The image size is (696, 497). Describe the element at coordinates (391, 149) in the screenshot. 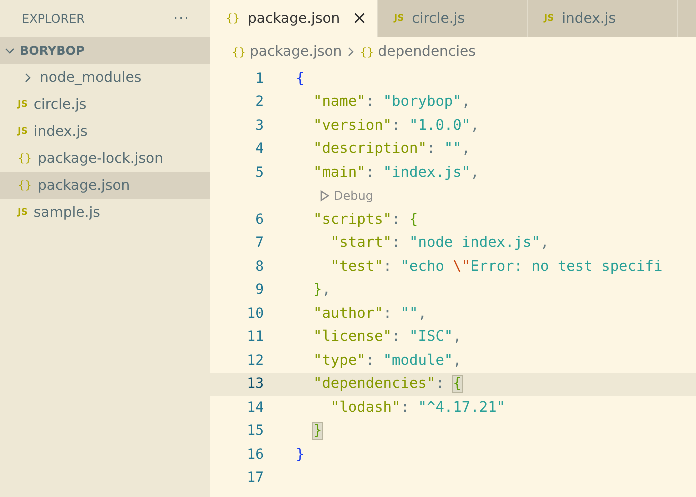

I see `code-line: "description": "",` at that location.